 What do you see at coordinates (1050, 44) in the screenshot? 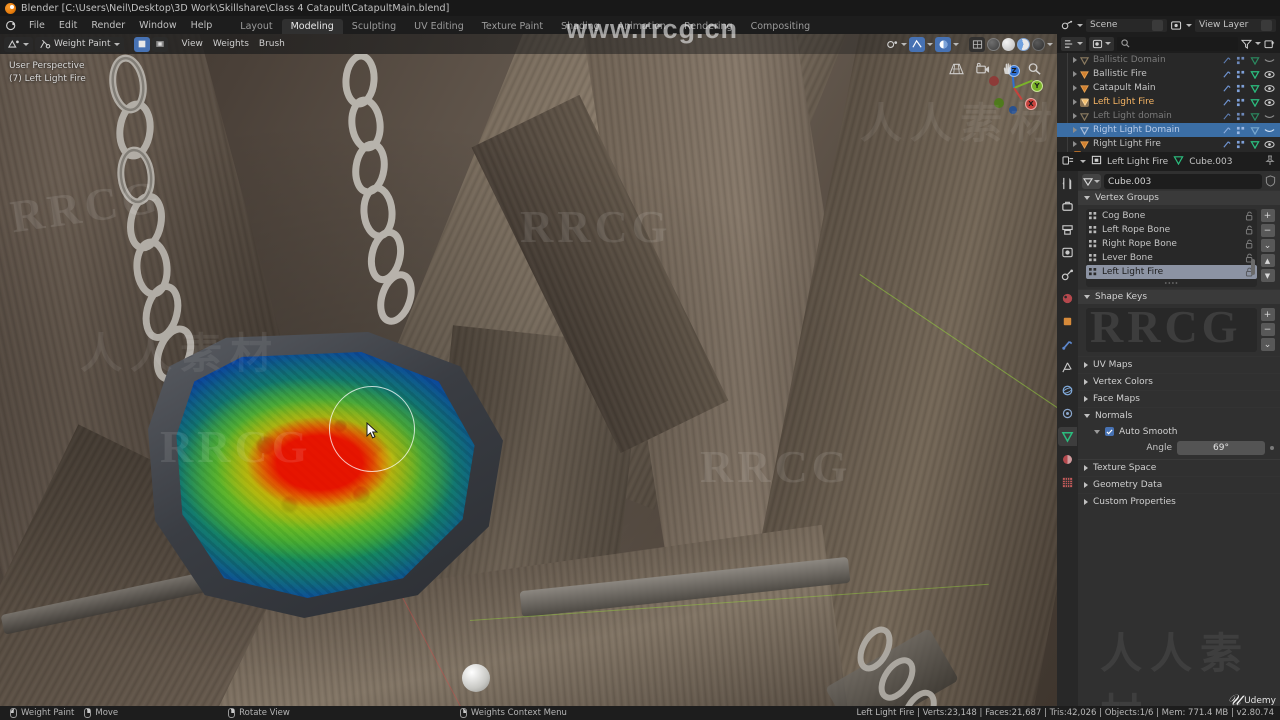
I see `shading-chevron-icon` at bounding box center [1050, 44].